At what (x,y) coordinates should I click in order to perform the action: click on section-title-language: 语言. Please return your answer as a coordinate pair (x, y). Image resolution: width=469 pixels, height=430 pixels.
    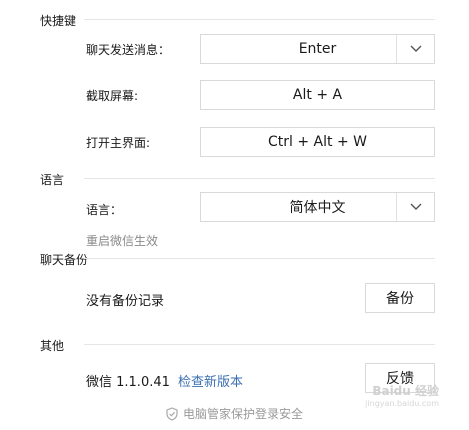
    Looking at the image, I should click on (52, 180).